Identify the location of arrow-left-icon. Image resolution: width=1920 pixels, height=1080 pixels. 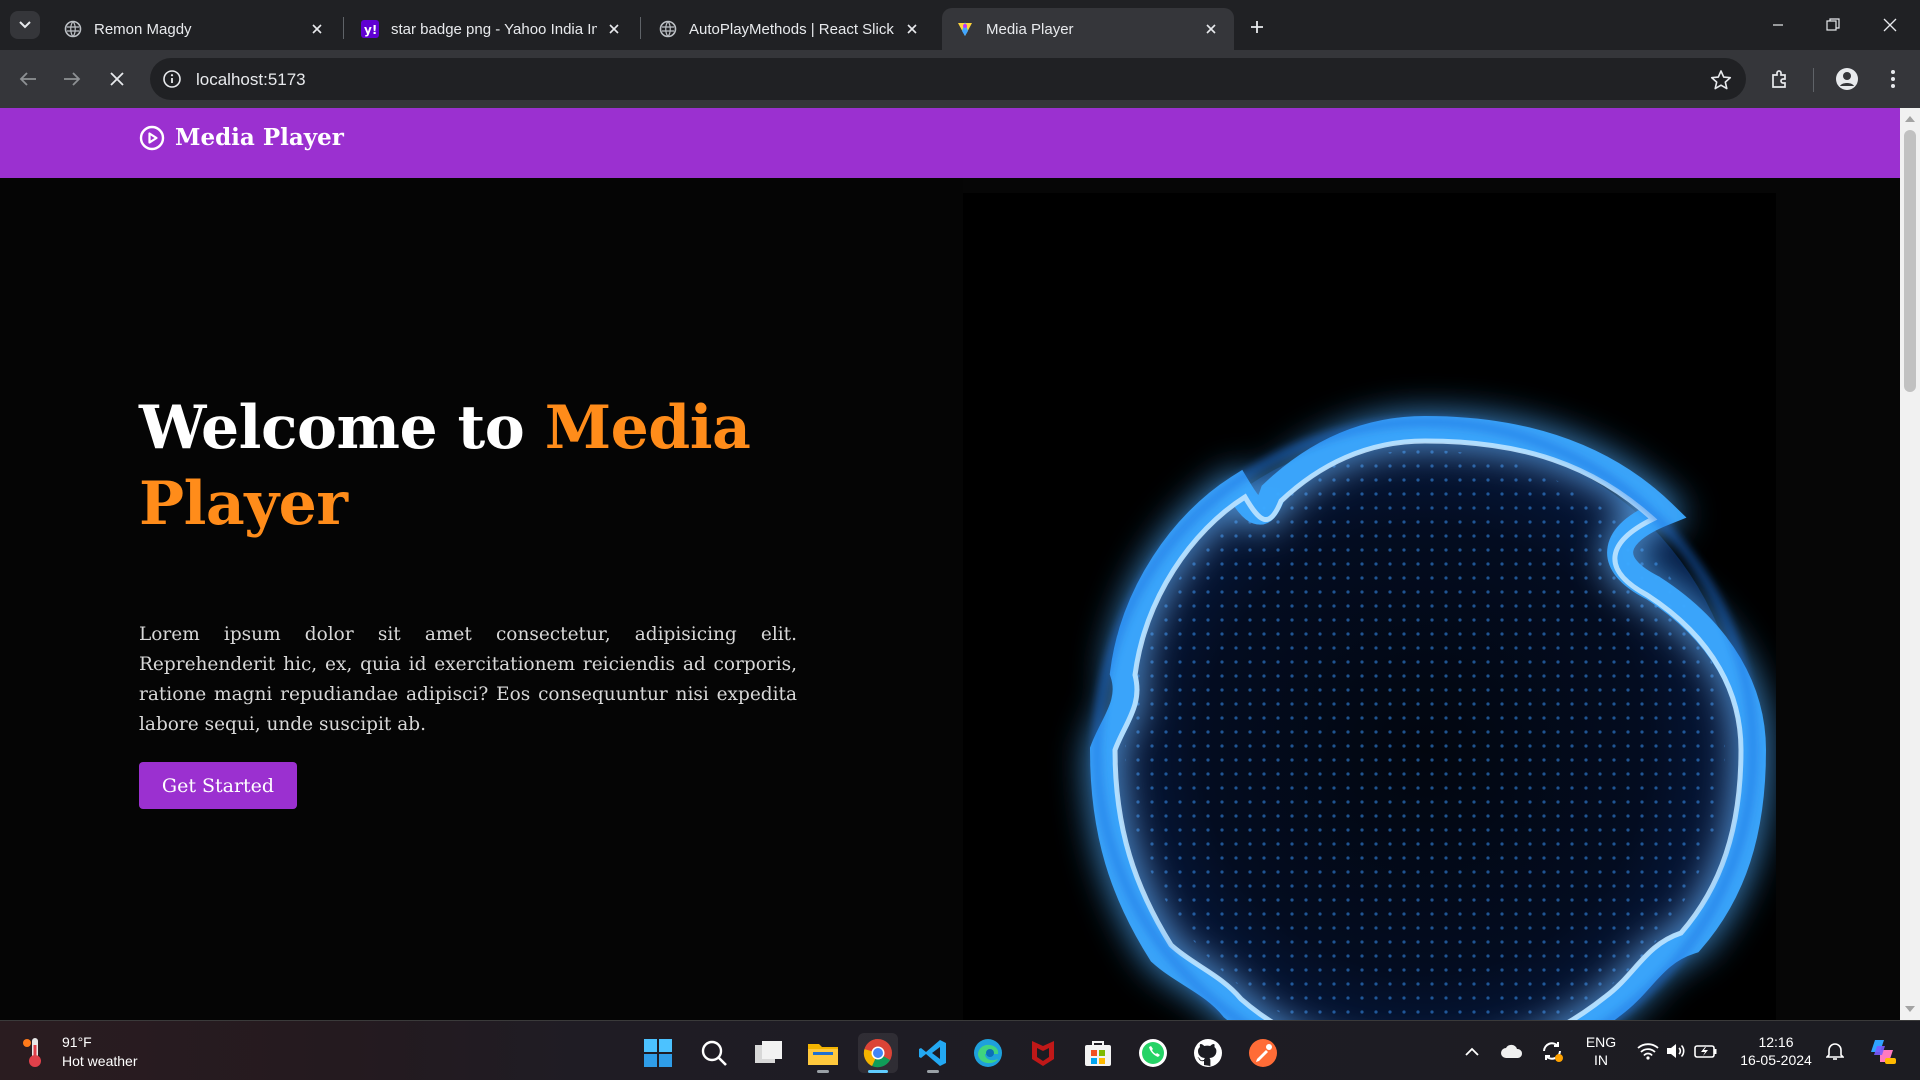
(27, 79).